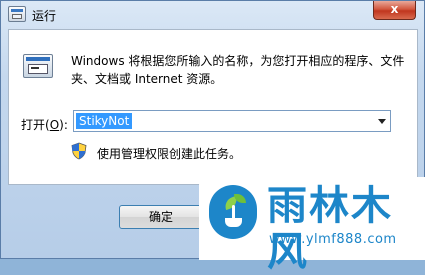  I want to click on chevron-down-icon, so click(382, 121).